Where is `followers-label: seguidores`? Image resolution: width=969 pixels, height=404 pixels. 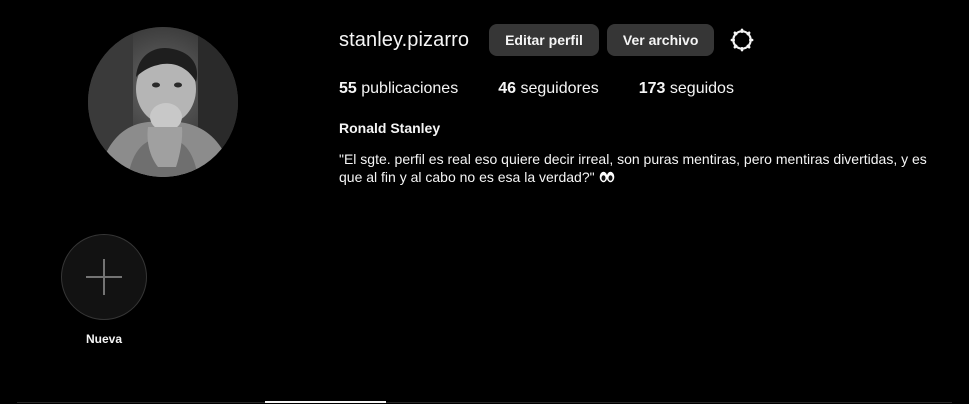 followers-label: seguidores is located at coordinates (559, 88).